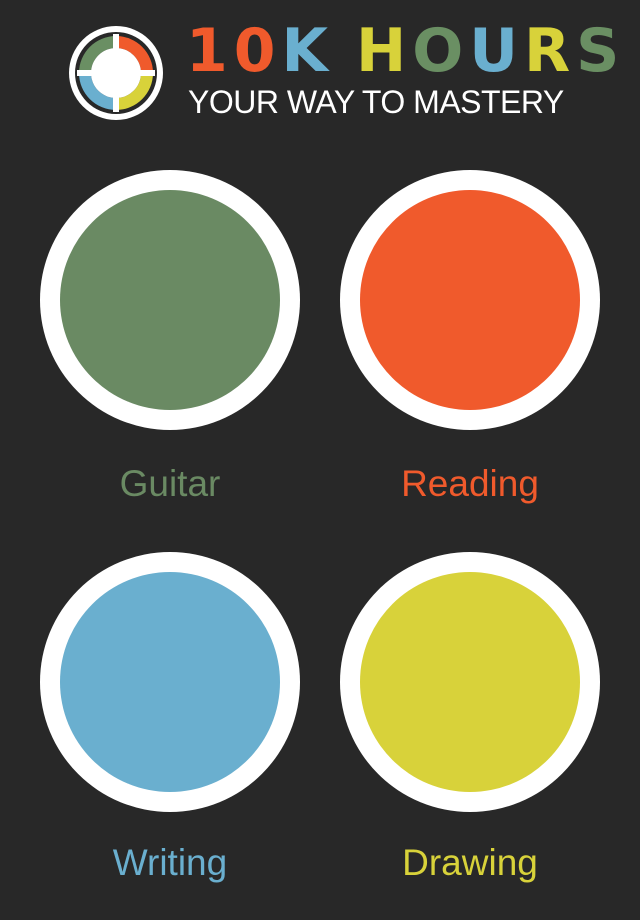 The height and width of the screenshot is (920, 640). Describe the element at coordinates (170, 484) in the screenshot. I see `skill-label-guitar: Guitar` at that location.